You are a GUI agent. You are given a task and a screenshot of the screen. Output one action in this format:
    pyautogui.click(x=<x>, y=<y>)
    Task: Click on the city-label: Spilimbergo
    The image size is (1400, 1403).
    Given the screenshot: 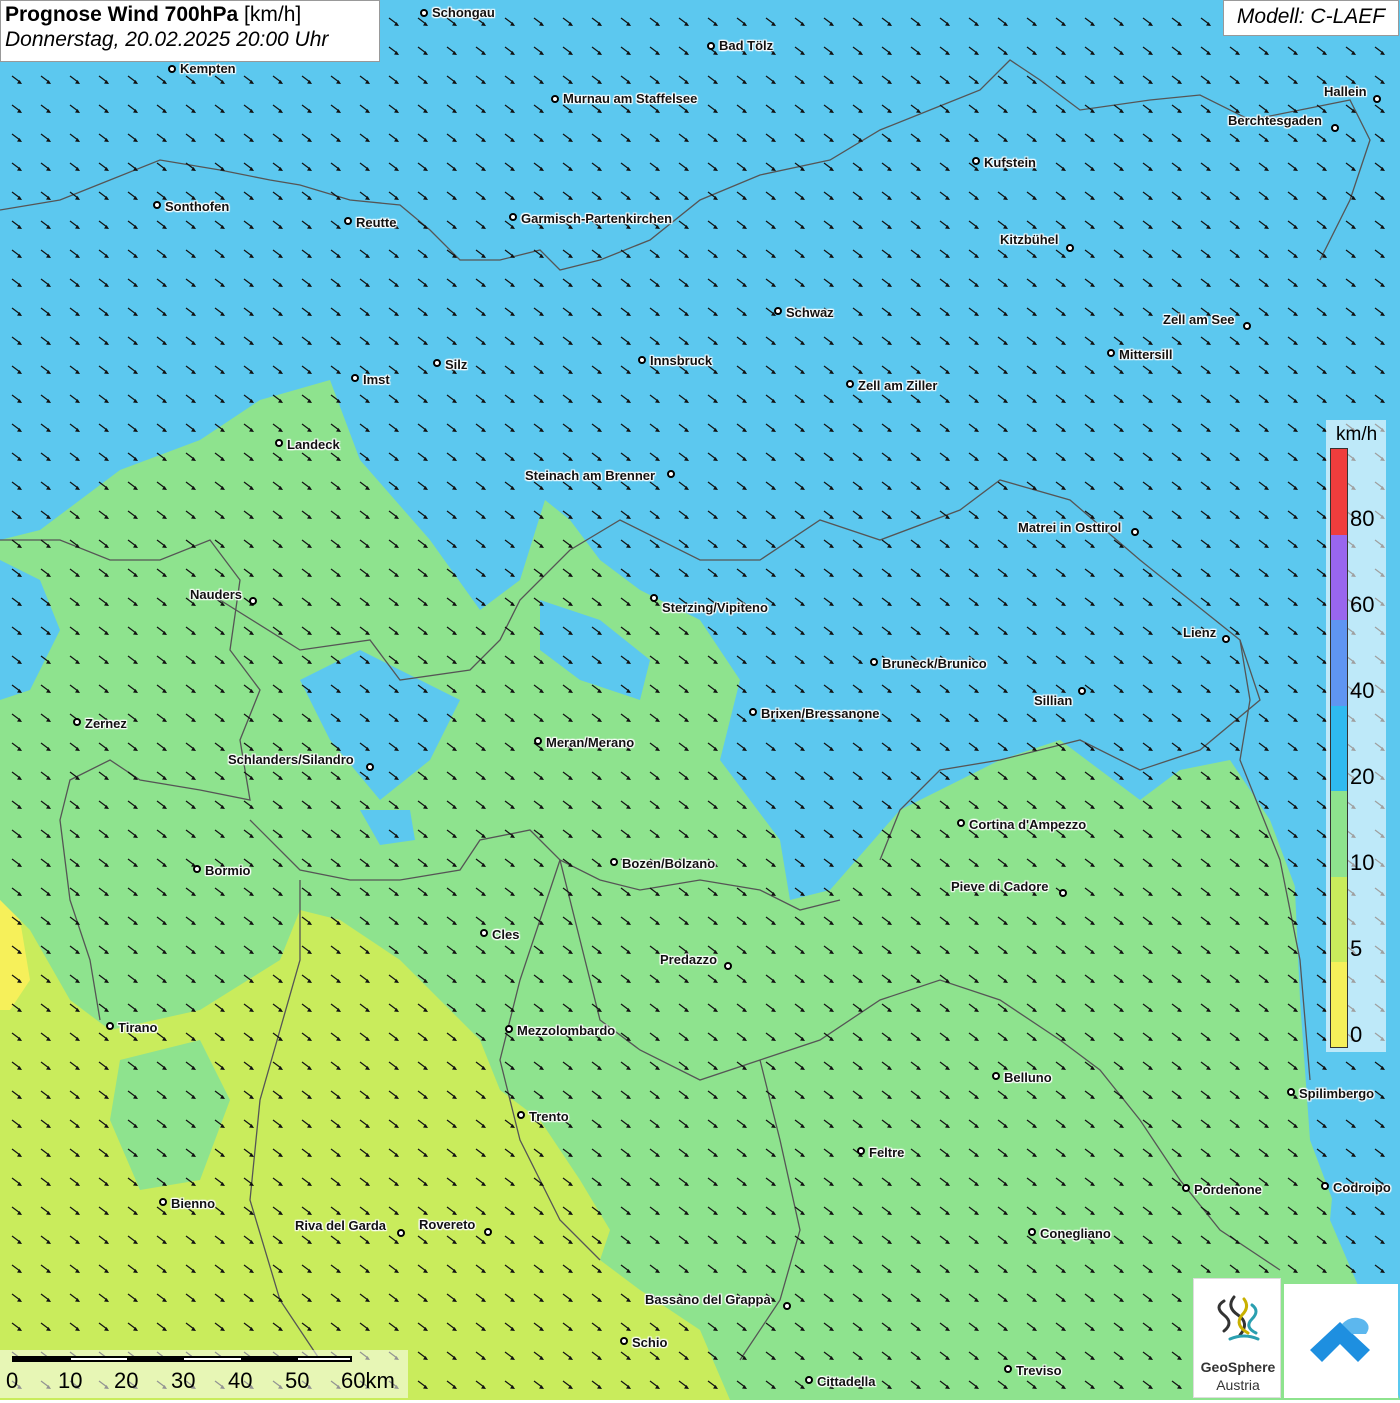 What is the action you would take?
    pyautogui.click(x=1337, y=1093)
    